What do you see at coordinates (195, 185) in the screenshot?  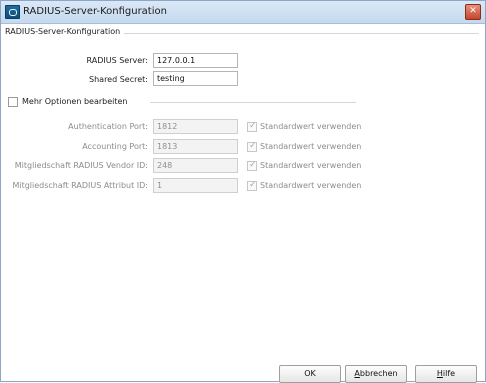 I see `attribute-id-input: 1` at bounding box center [195, 185].